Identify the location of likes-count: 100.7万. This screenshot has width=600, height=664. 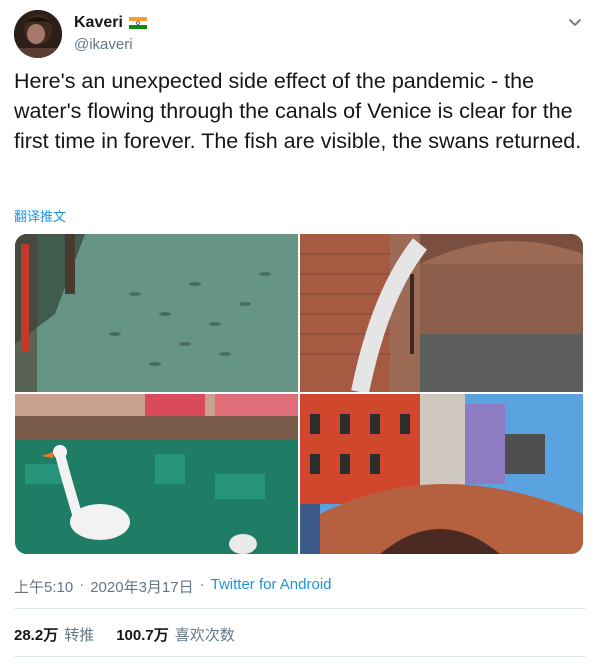
(142, 635).